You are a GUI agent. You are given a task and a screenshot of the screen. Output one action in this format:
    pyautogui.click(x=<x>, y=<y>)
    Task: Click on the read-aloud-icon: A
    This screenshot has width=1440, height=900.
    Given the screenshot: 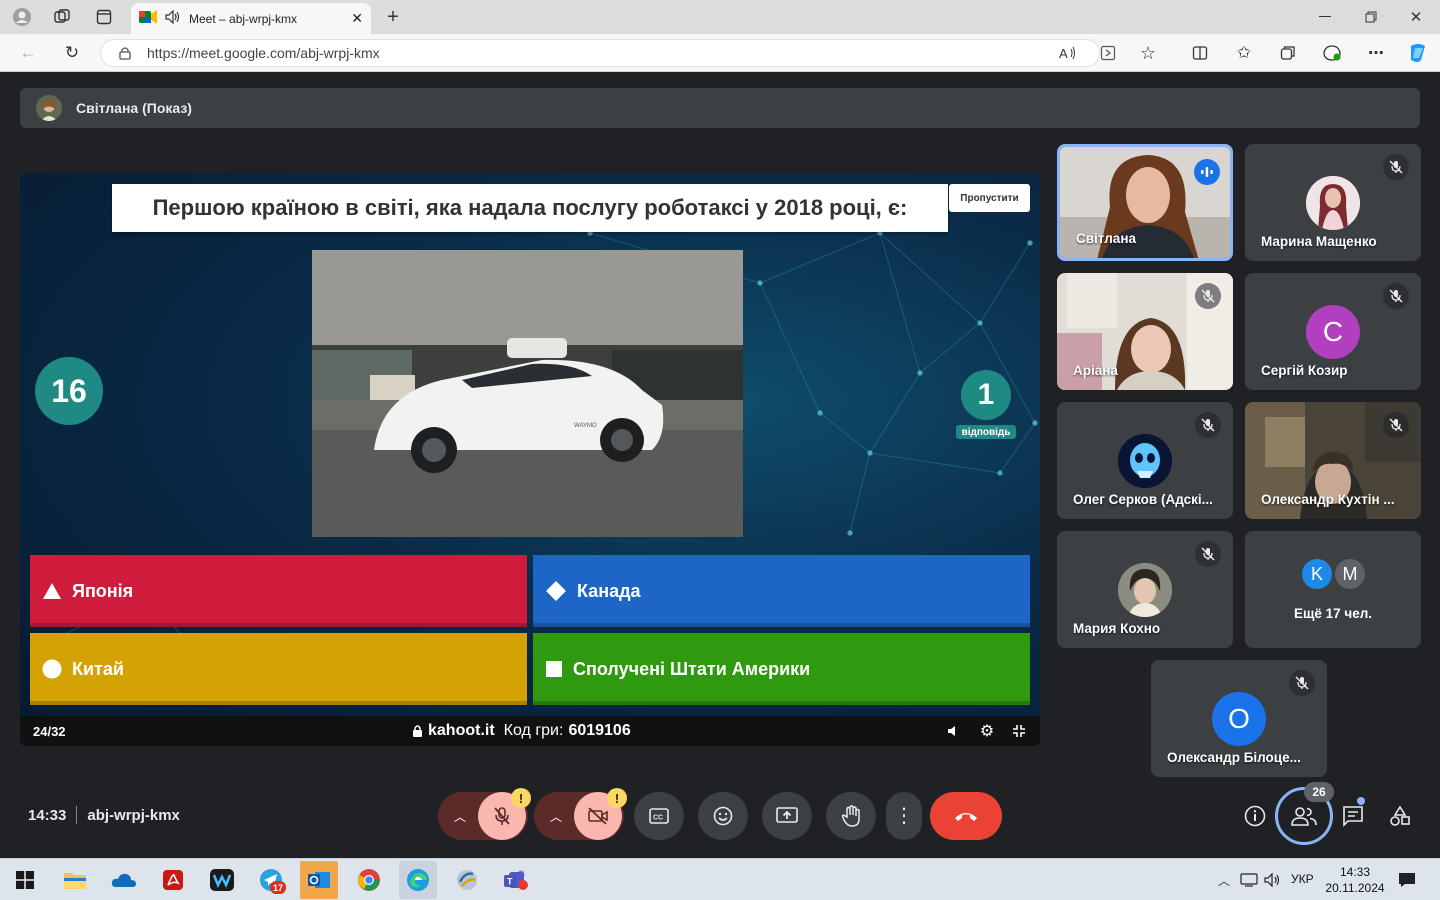 What is the action you would take?
    pyautogui.click(x=1068, y=53)
    